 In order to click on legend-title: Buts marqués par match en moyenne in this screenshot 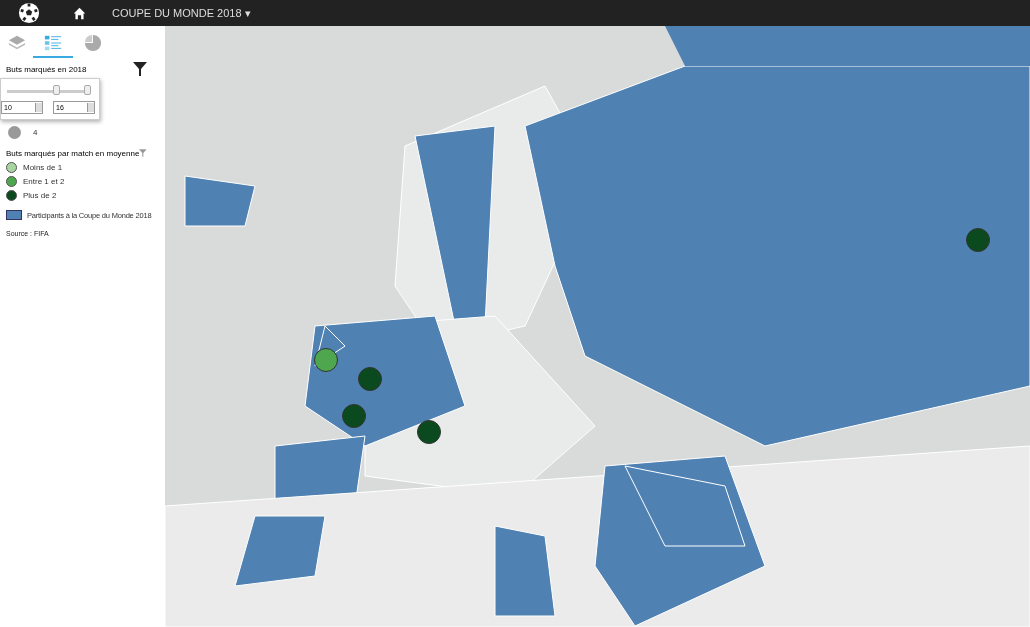, I will do `click(73, 153)`.